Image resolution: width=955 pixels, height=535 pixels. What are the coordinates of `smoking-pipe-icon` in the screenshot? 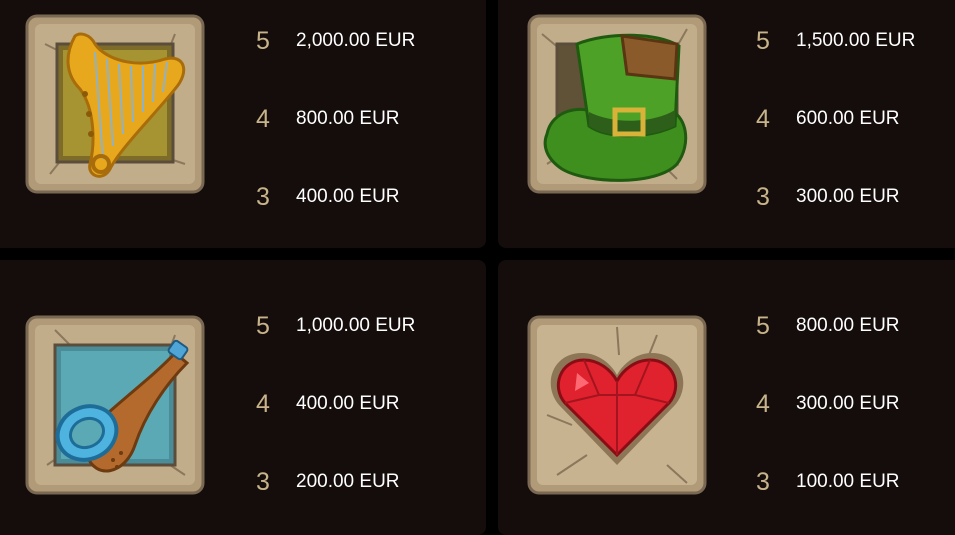 It's located at (115, 405).